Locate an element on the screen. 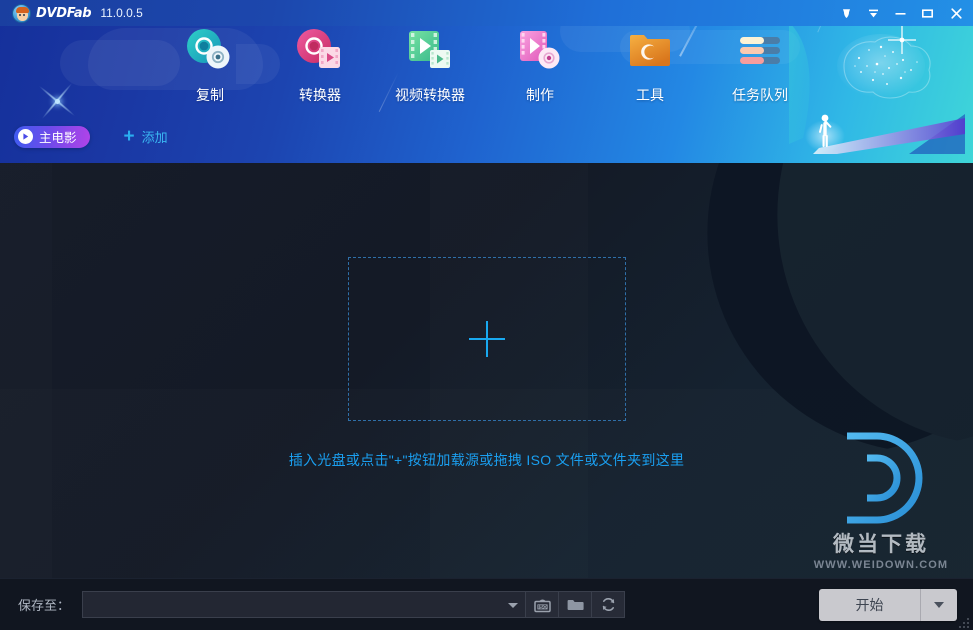  account-icon is located at coordinates (846, 13).